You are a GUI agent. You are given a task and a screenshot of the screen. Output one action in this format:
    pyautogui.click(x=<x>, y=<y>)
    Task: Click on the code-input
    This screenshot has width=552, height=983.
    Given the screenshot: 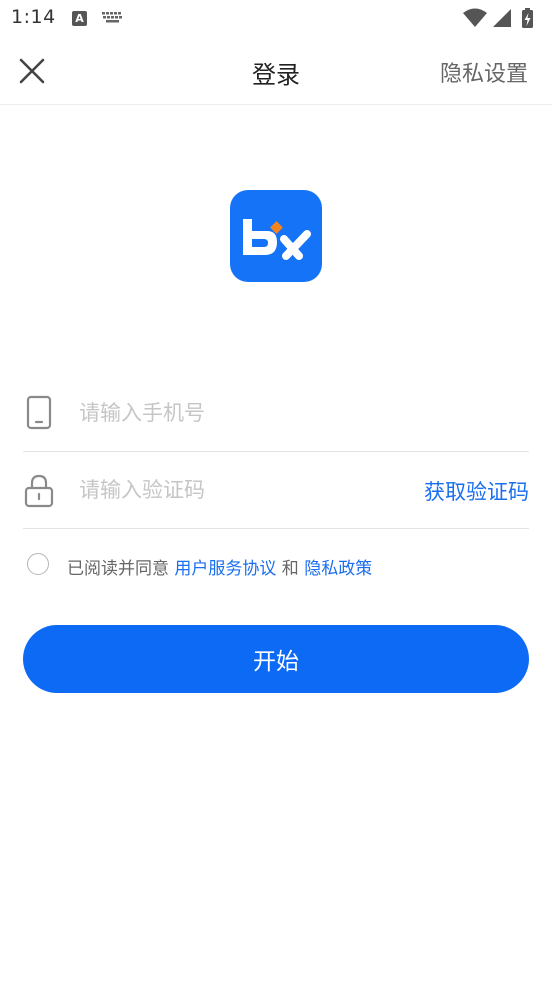 What is the action you would take?
    pyautogui.click(x=239, y=490)
    